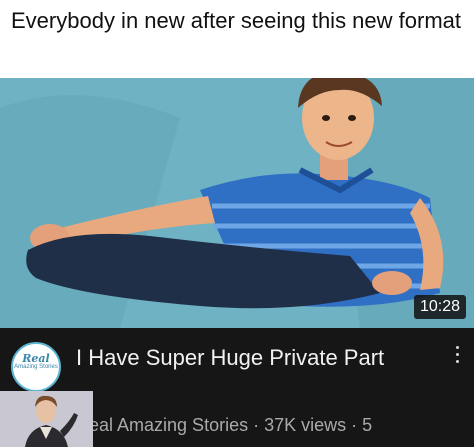 The image size is (474, 447). I want to click on rickroll-inset-image, so click(46, 419).